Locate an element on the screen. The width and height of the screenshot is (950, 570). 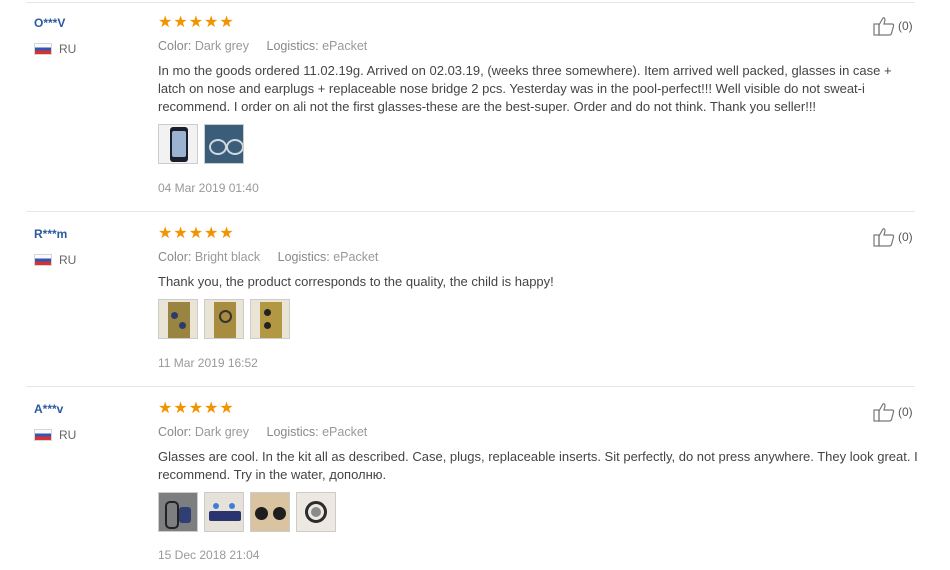
review-meta: Color: Bright black Logistics: ePacket is located at coordinates (275, 257).